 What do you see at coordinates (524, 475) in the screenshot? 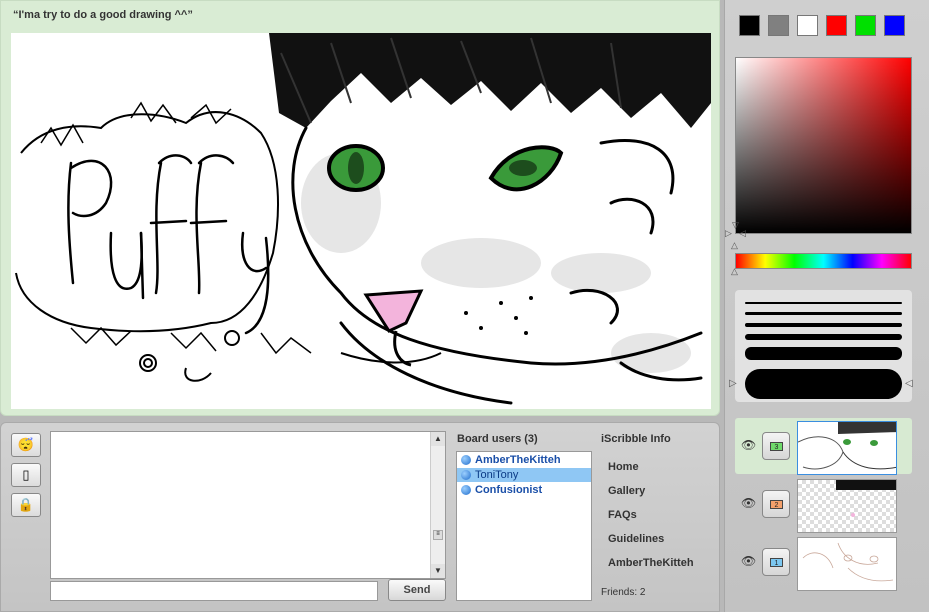
I see `user-item: ToniTony` at bounding box center [524, 475].